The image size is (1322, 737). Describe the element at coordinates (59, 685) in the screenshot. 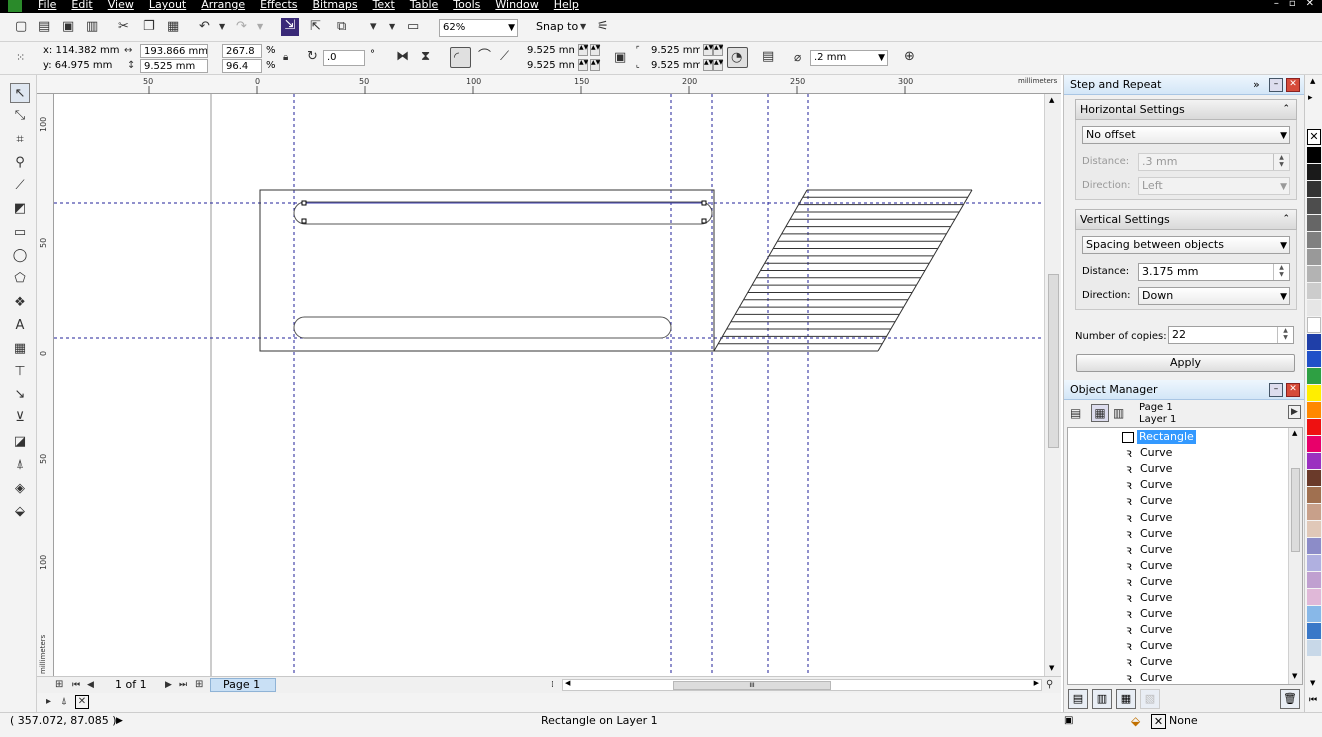

I see `add-page-icon: ⊞` at that location.